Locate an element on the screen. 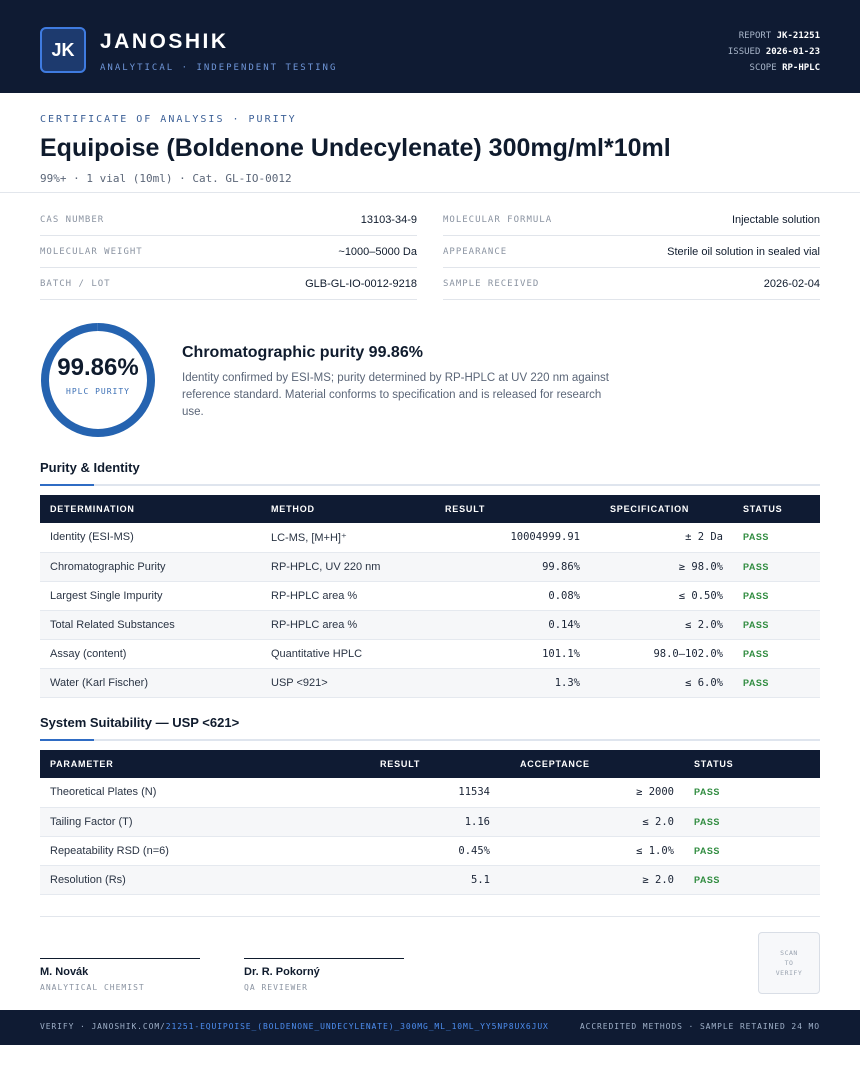 This screenshot has height=1073, width=860. scope-line: SCOPE RP-HPLC is located at coordinates (784, 68).